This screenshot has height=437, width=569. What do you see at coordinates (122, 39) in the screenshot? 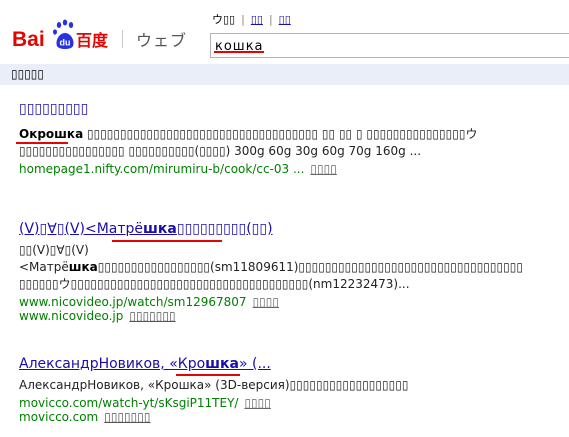
I see `logo-divider` at bounding box center [122, 39].